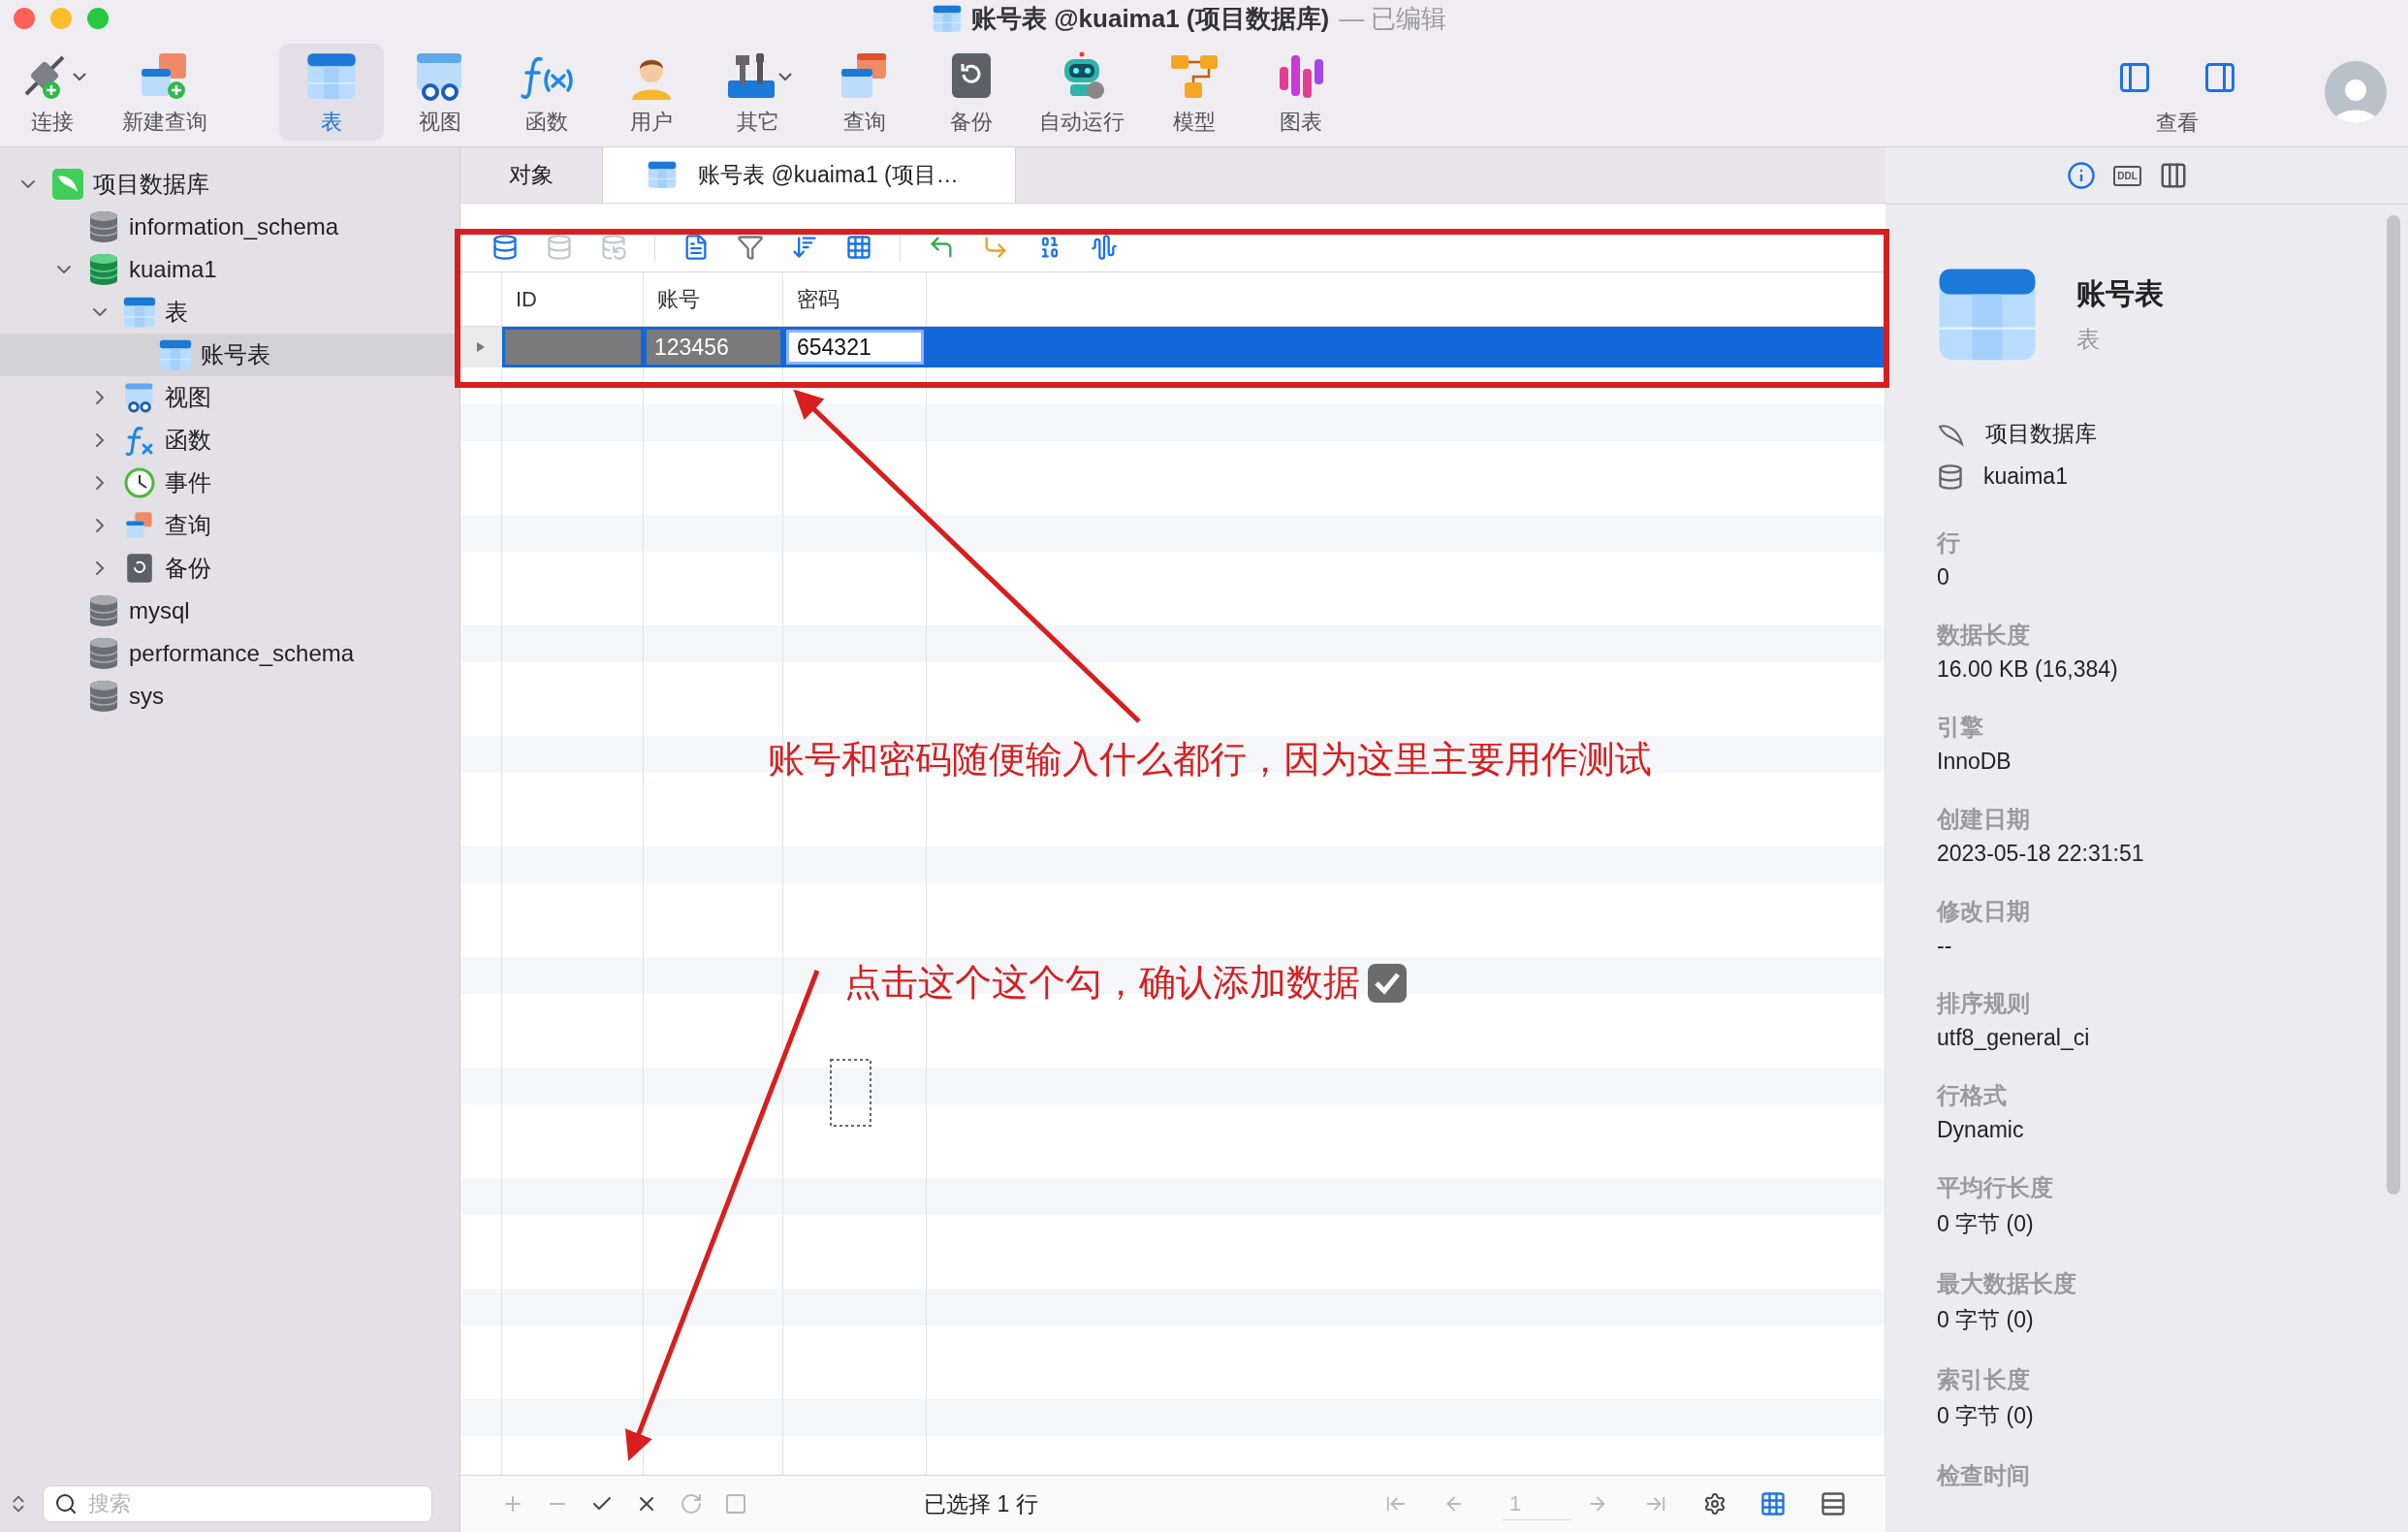 The height and width of the screenshot is (1532, 2408). Describe the element at coordinates (1773, 1503) in the screenshot. I see `grid-view-icon` at that location.